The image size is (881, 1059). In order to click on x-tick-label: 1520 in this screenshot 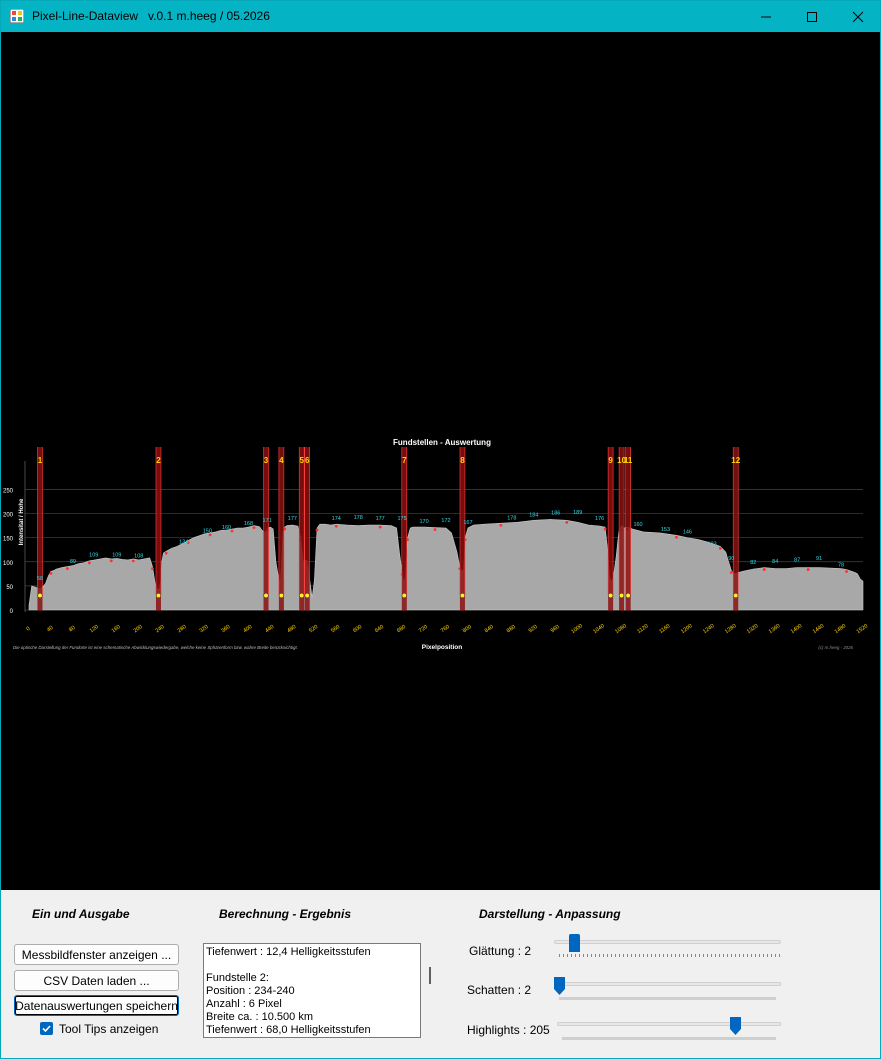, I will do `click(862, 629)`.